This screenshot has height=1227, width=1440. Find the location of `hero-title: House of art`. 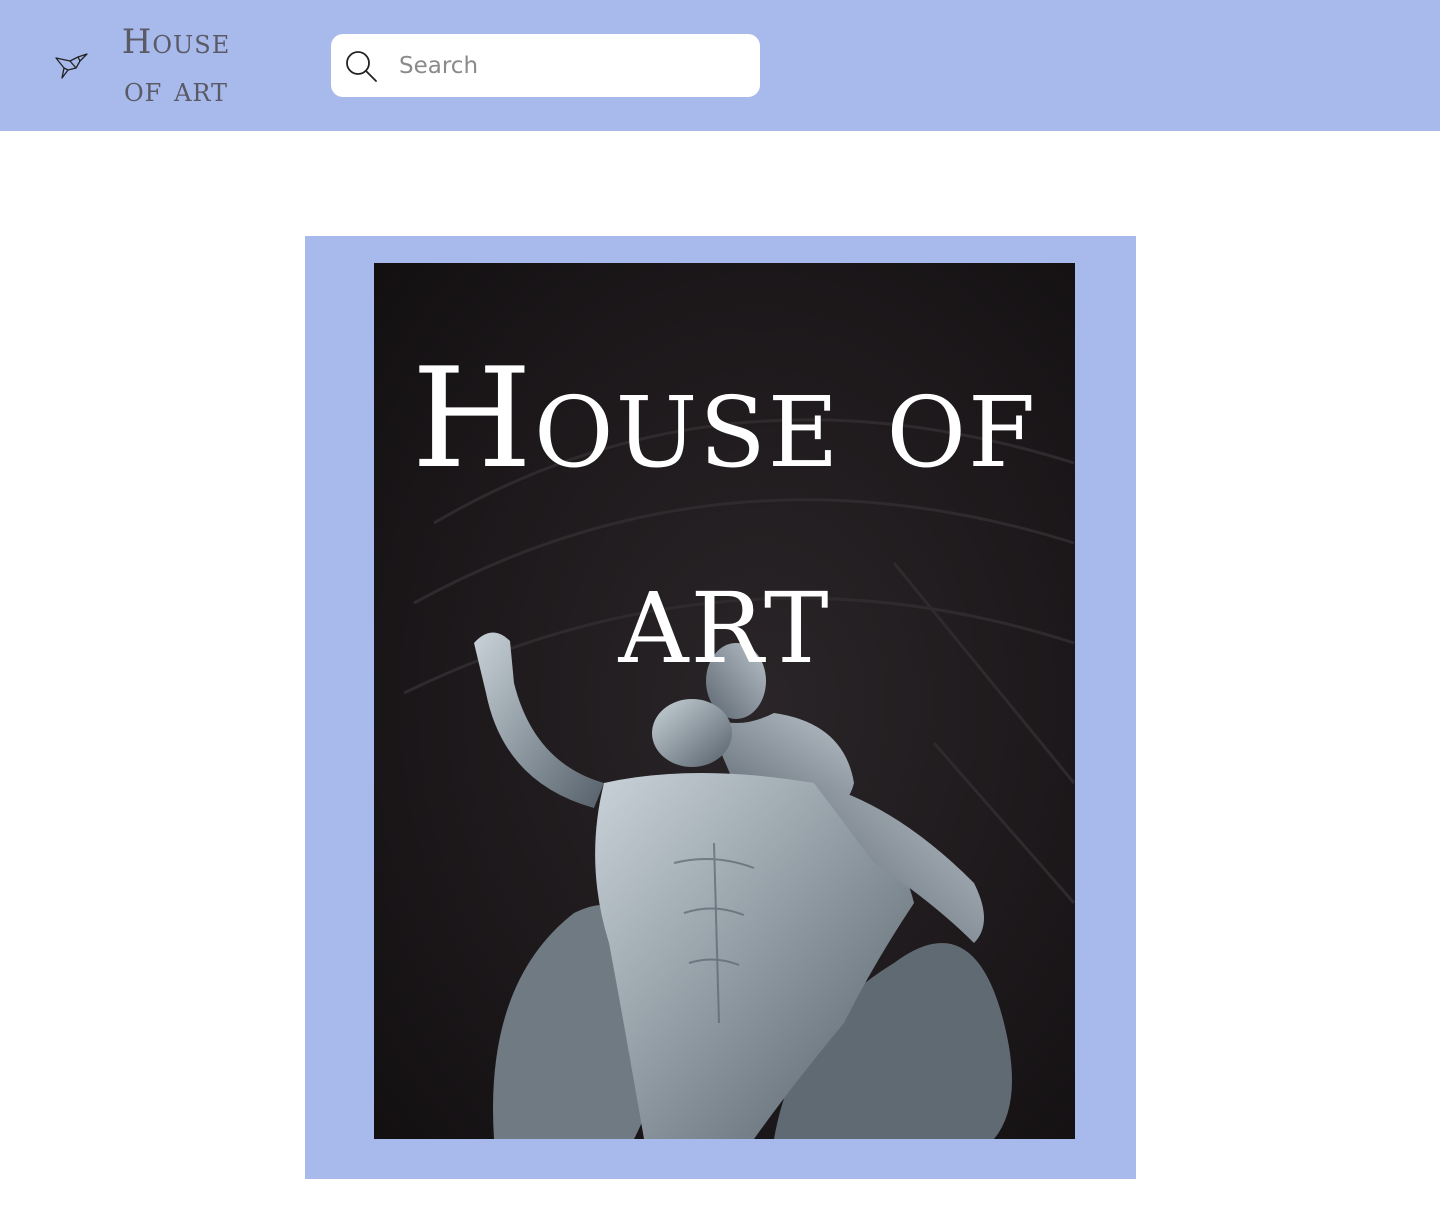

hero-title: House of art is located at coordinates (724, 516).